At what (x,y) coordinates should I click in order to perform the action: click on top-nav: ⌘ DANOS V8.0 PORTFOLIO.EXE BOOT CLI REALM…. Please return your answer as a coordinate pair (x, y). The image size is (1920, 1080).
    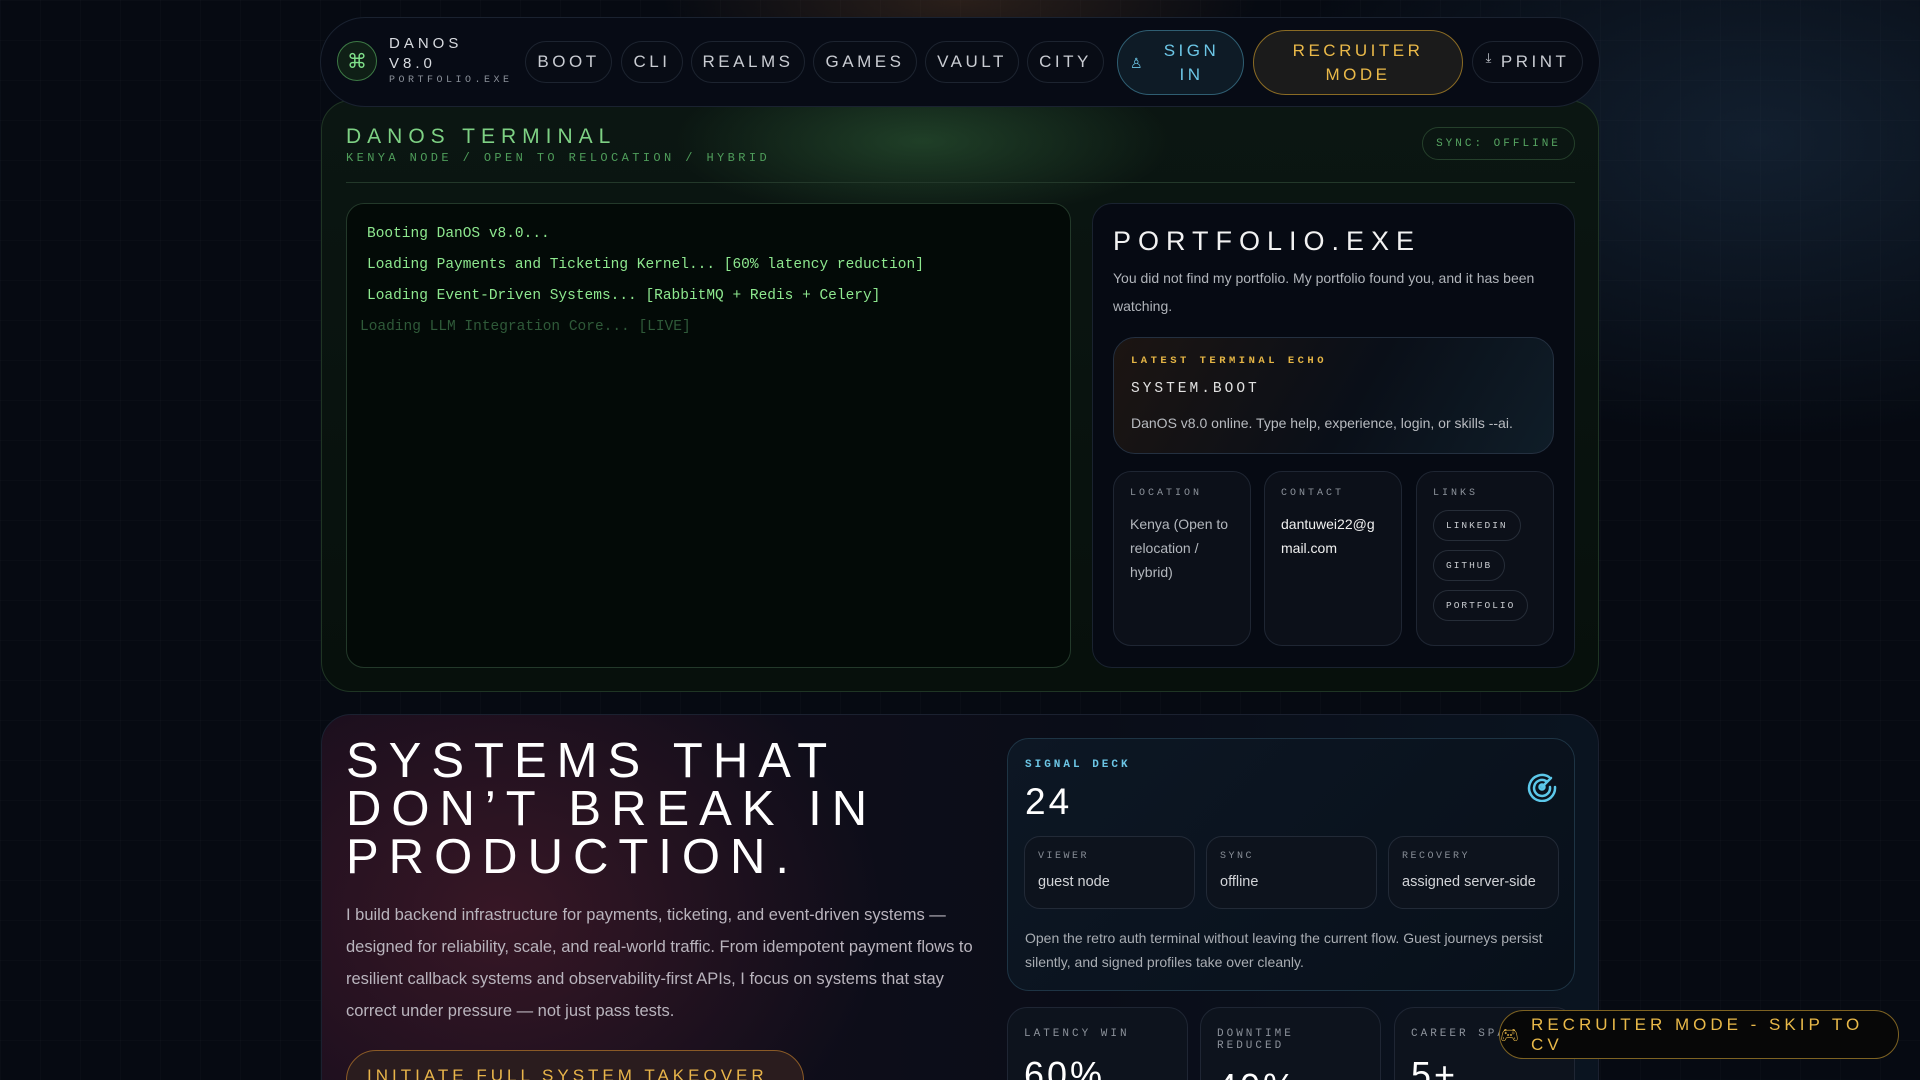
    Looking at the image, I should click on (960, 62).